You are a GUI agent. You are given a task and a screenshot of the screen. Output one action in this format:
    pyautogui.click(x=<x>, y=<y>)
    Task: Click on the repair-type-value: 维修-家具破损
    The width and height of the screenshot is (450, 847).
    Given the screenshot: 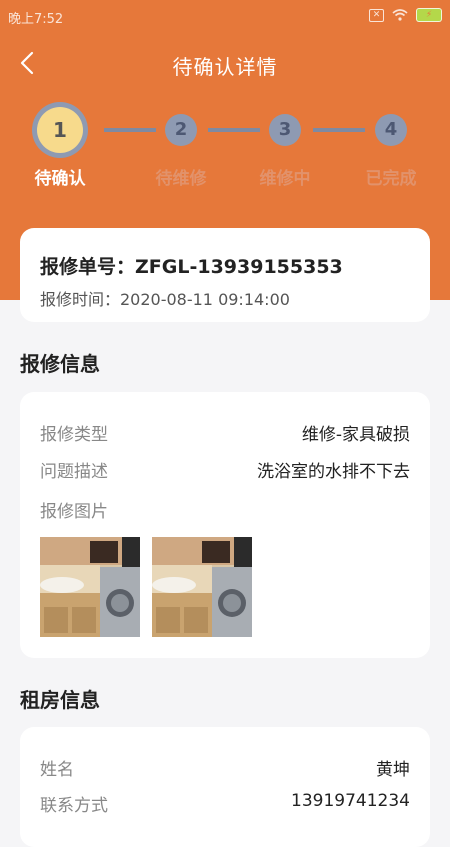 What is the action you would take?
    pyautogui.click(x=355, y=435)
    